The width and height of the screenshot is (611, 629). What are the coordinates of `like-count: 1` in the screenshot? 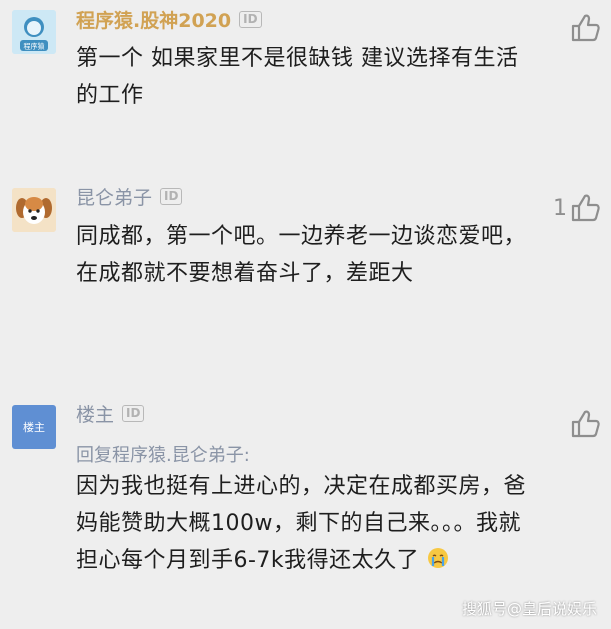 It's located at (560, 208).